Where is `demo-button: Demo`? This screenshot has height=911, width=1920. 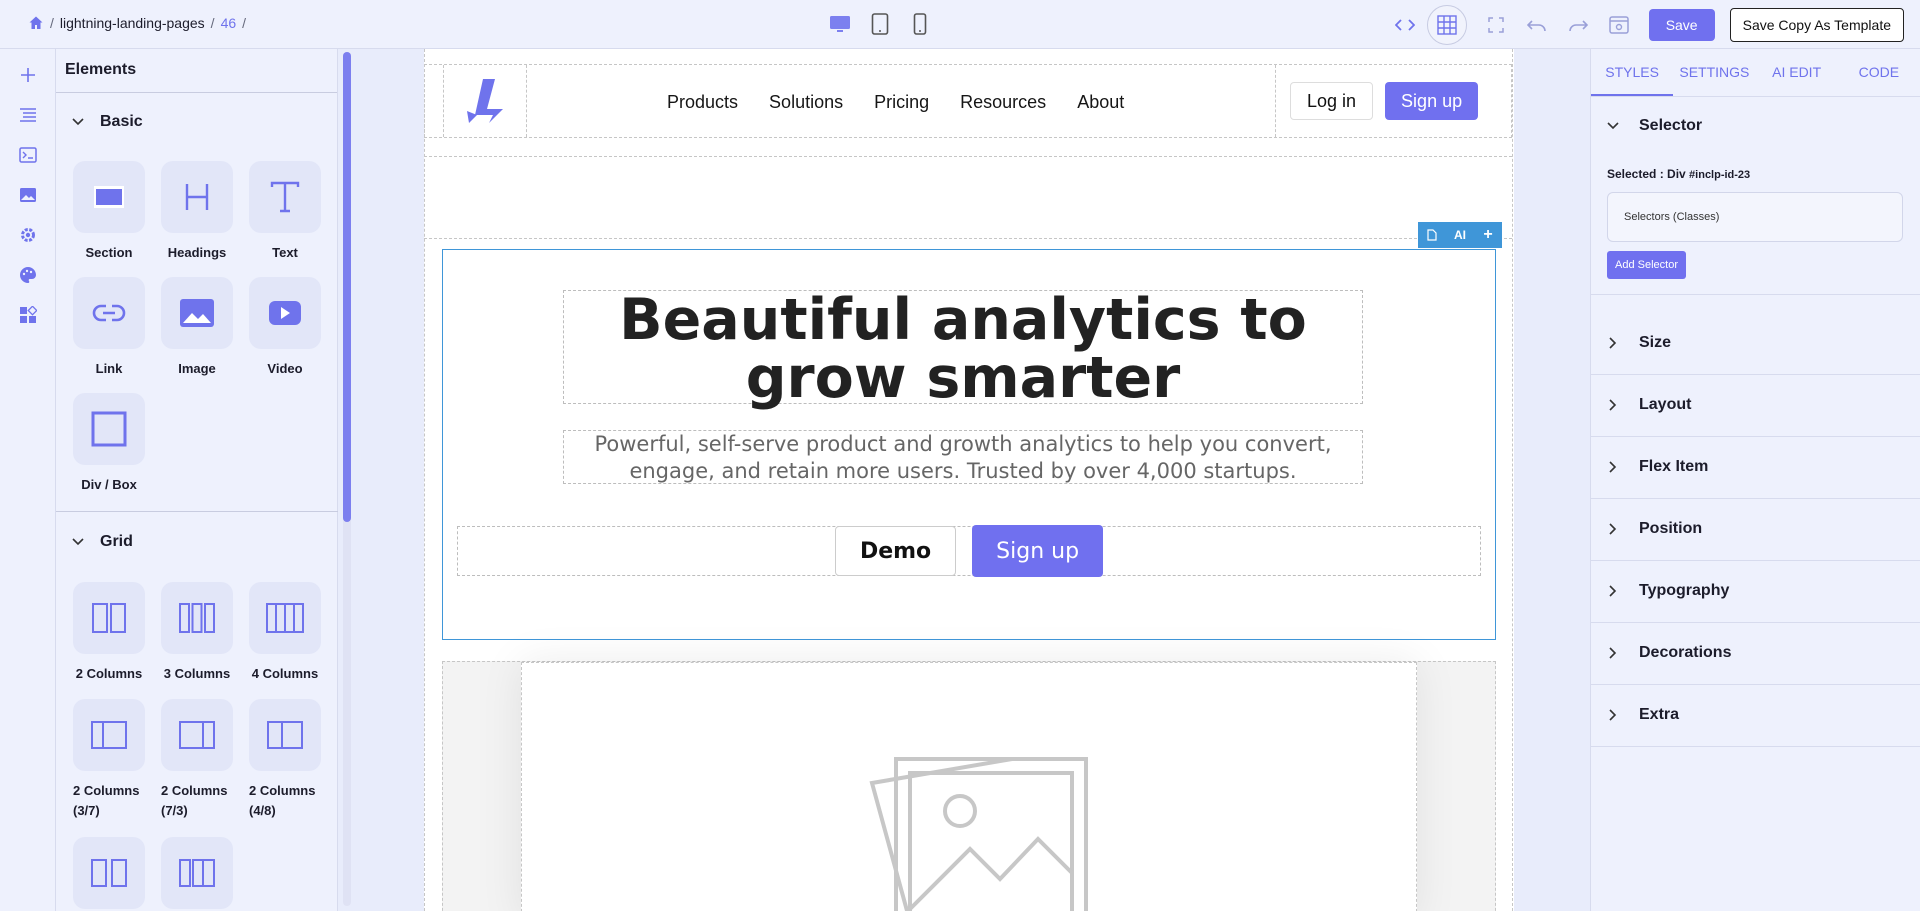 demo-button: Demo is located at coordinates (895, 551).